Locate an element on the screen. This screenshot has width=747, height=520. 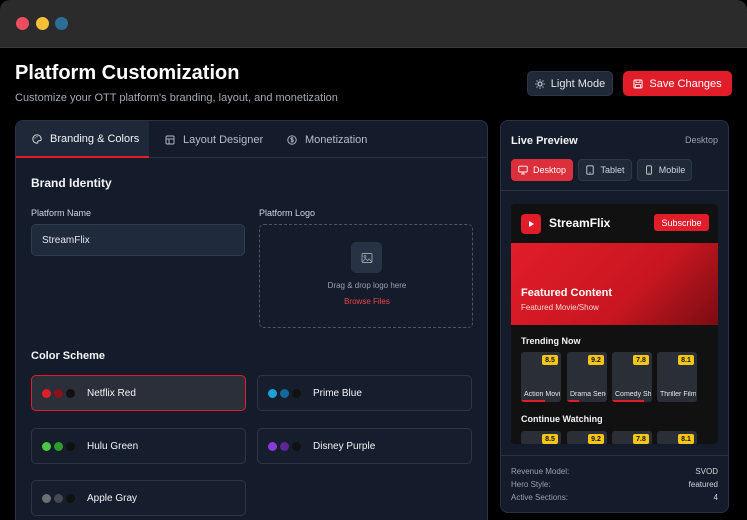
minimize-window-button is located at coordinates (42, 23).